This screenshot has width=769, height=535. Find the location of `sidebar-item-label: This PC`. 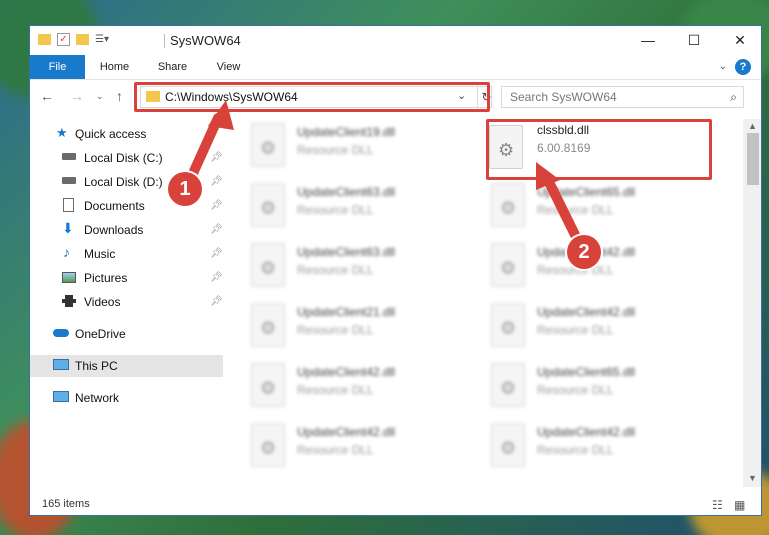

sidebar-item-label: This PC is located at coordinates (96, 366).